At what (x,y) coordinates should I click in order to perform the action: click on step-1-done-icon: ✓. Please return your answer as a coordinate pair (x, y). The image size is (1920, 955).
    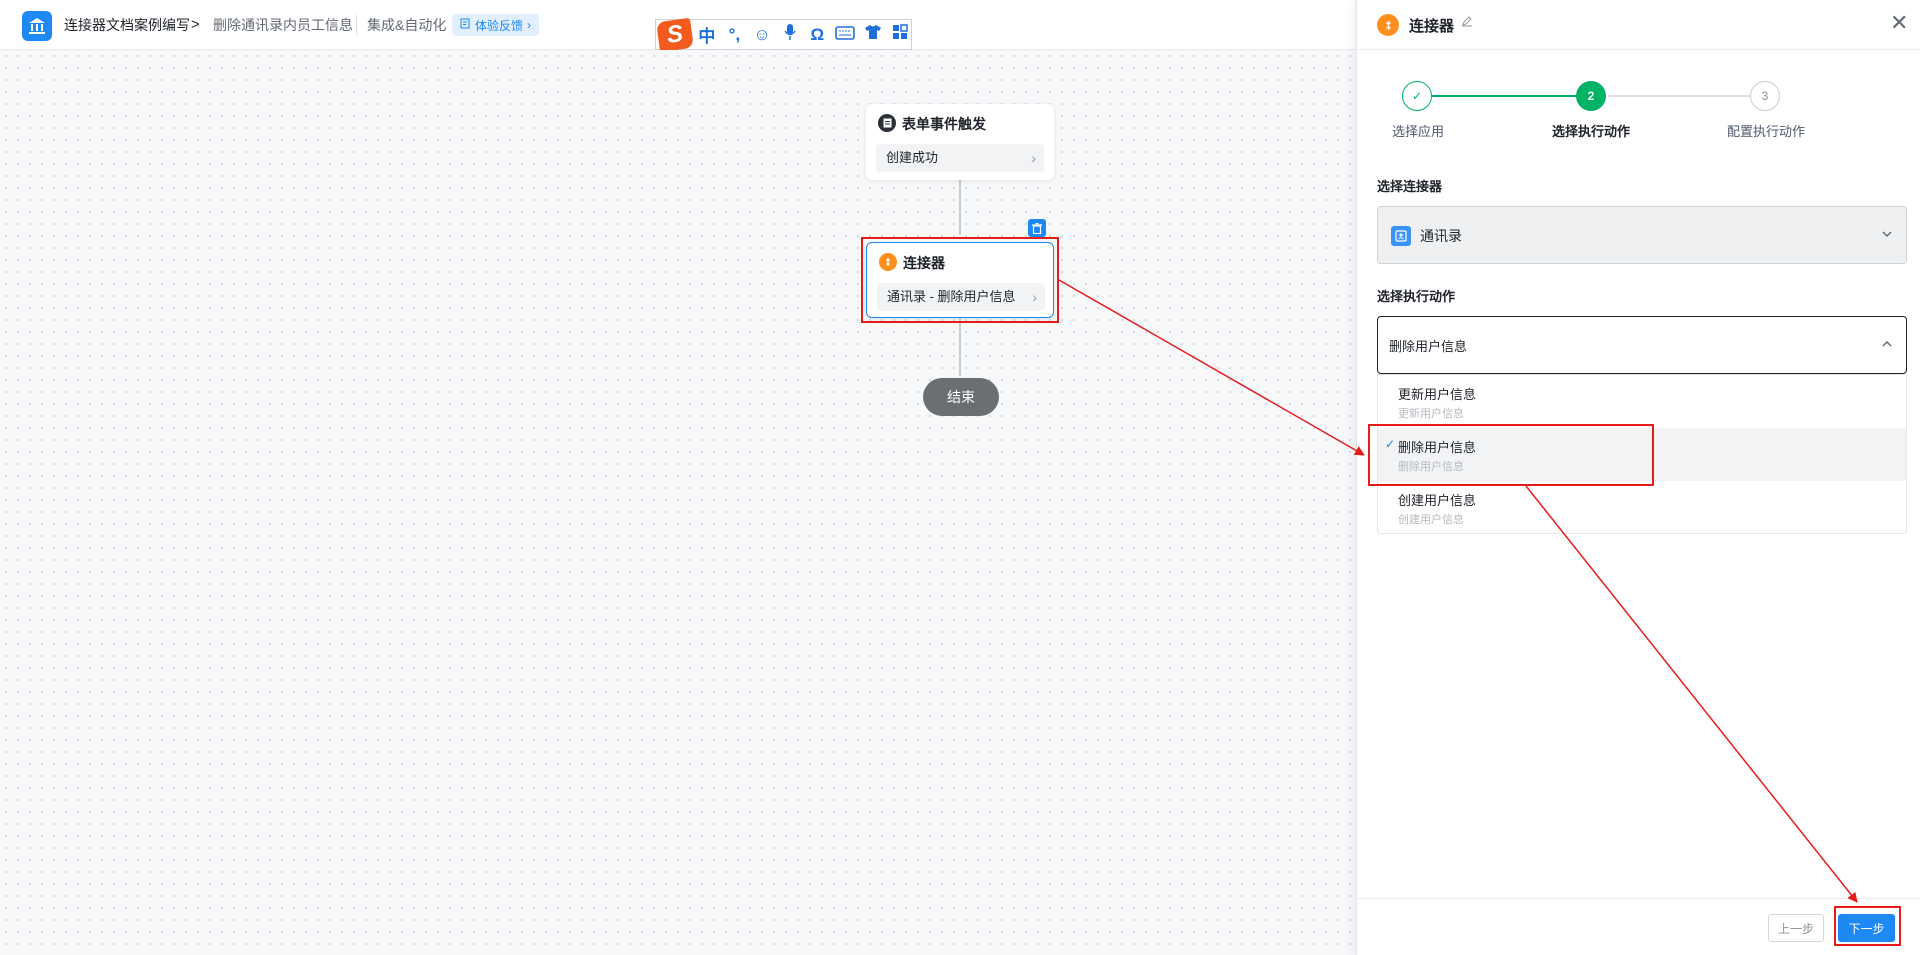
    Looking at the image, I should click on (1417, 96).